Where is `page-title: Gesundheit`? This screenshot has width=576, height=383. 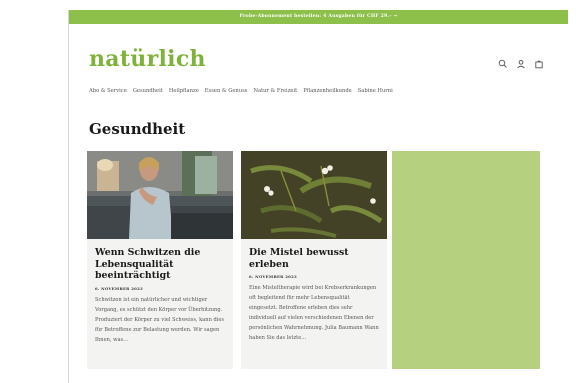 page-title: Gesundheit is located at coordinates (137, 129).